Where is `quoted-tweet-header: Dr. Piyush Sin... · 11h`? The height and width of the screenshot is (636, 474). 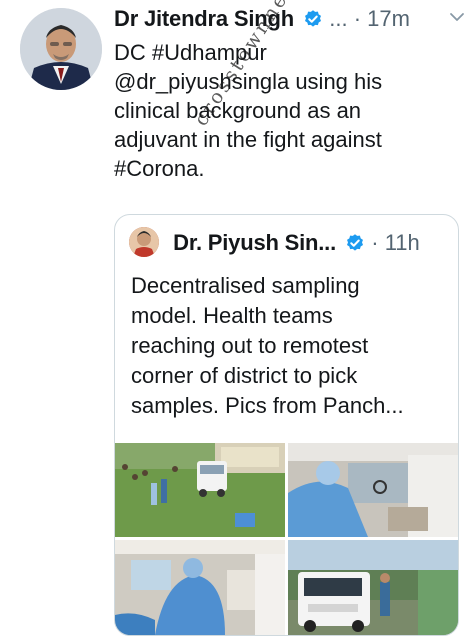
quoted-tweet-header: Dr. Piyush Sin... · 11h is located at coordinates (288, 244).